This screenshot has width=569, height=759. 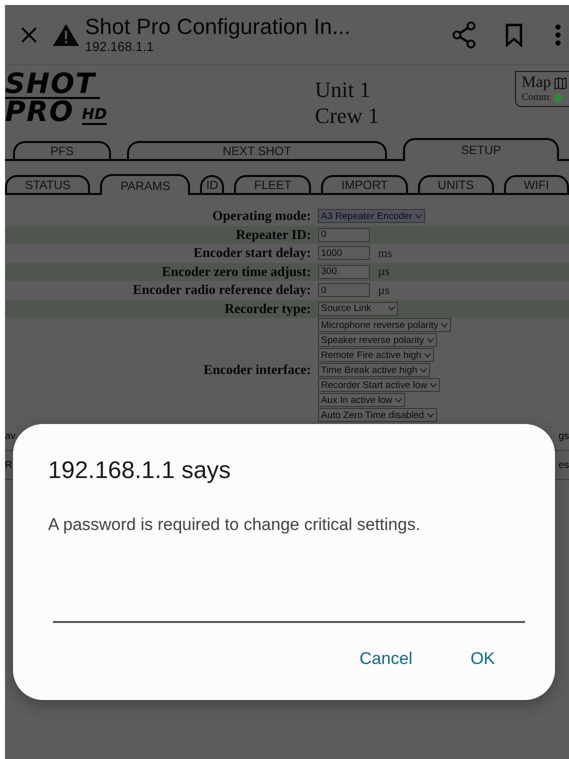 I want to click on field-label: Encoder zero time adjust:, so click(x=236, y=272).